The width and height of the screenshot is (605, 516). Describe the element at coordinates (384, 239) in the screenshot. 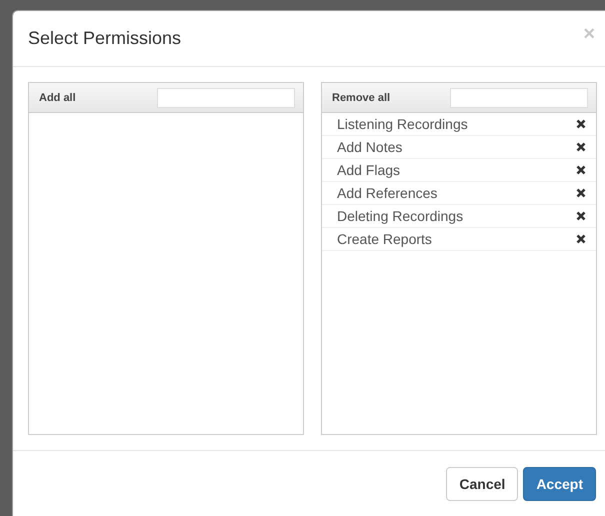

I see `permission-label: Create Reports` at that location.